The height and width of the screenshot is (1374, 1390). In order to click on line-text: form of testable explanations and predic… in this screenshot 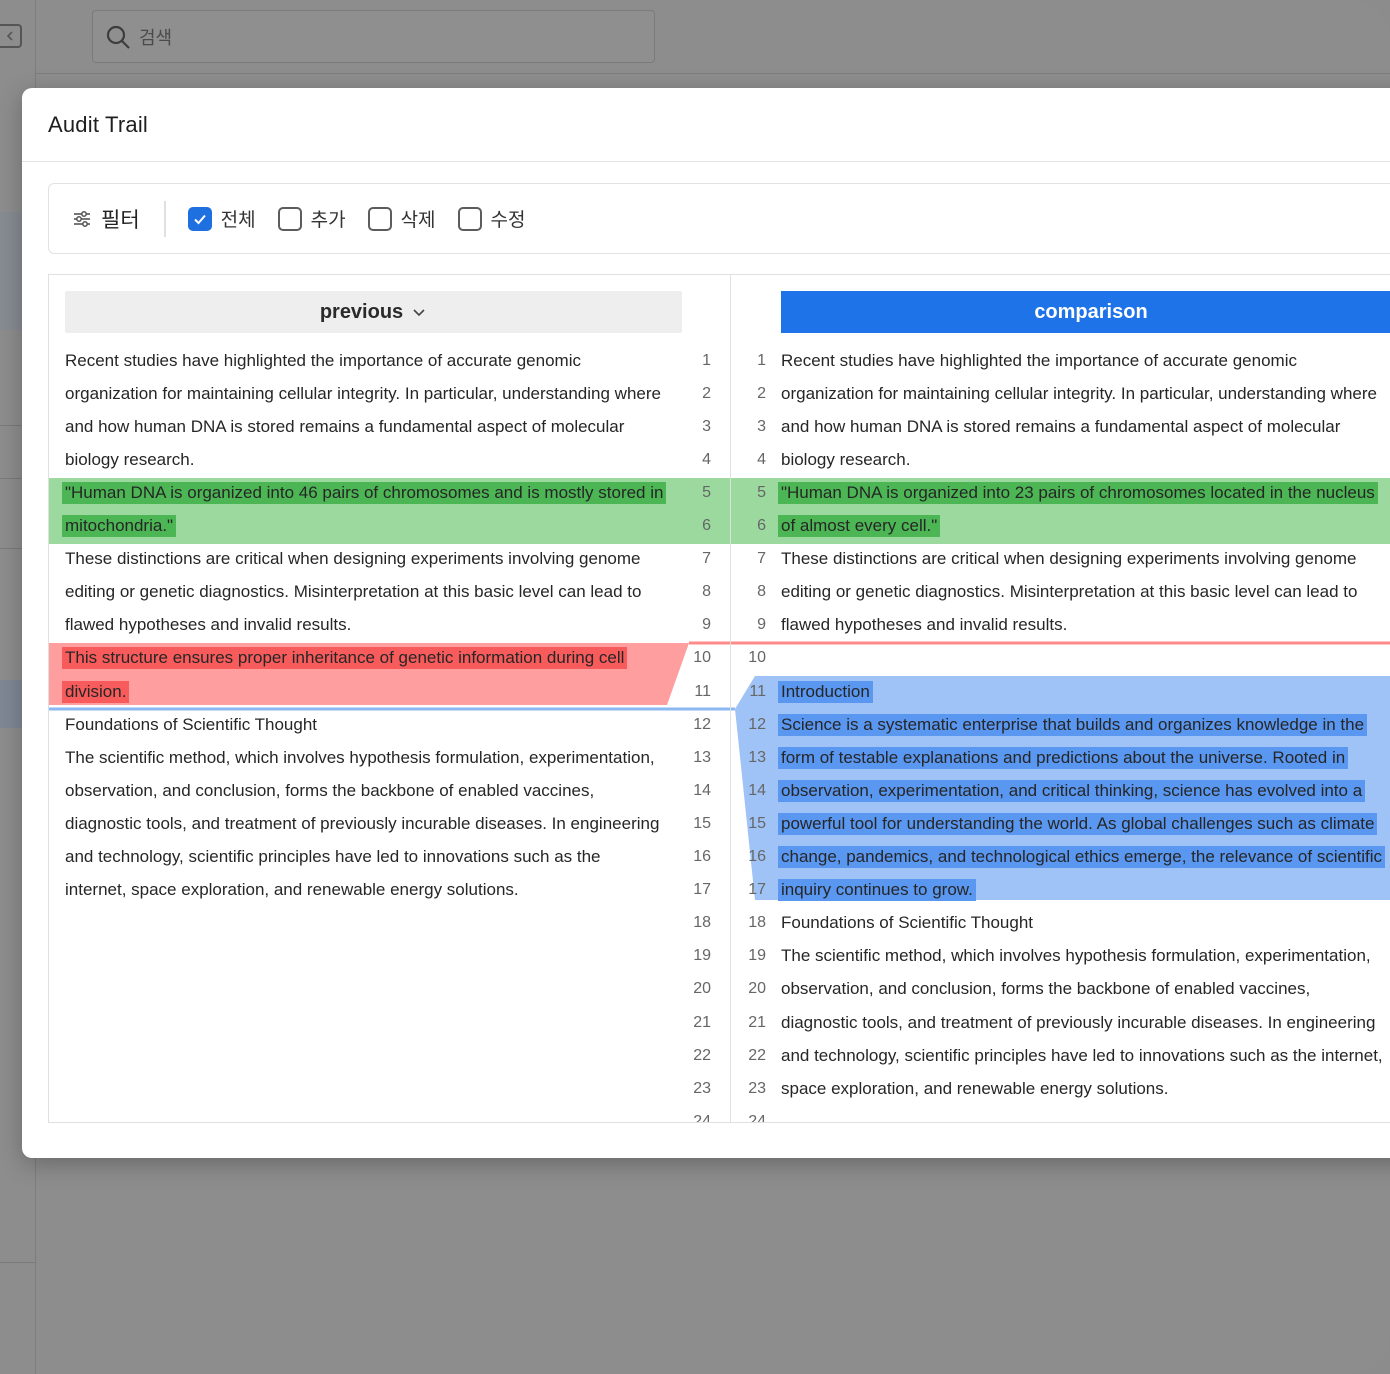, I will do `click(1063, 757)`.